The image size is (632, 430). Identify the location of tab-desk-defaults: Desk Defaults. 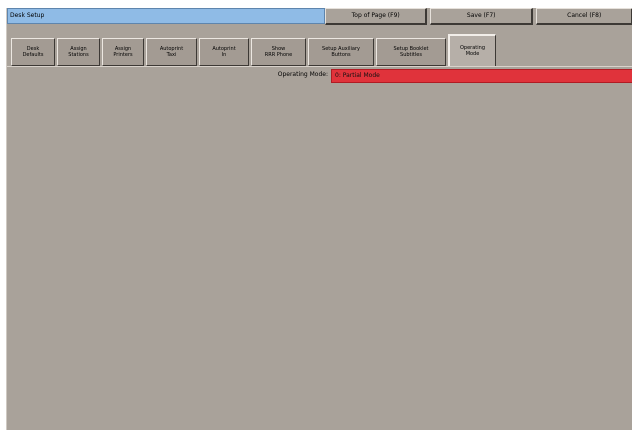
(33, 52).